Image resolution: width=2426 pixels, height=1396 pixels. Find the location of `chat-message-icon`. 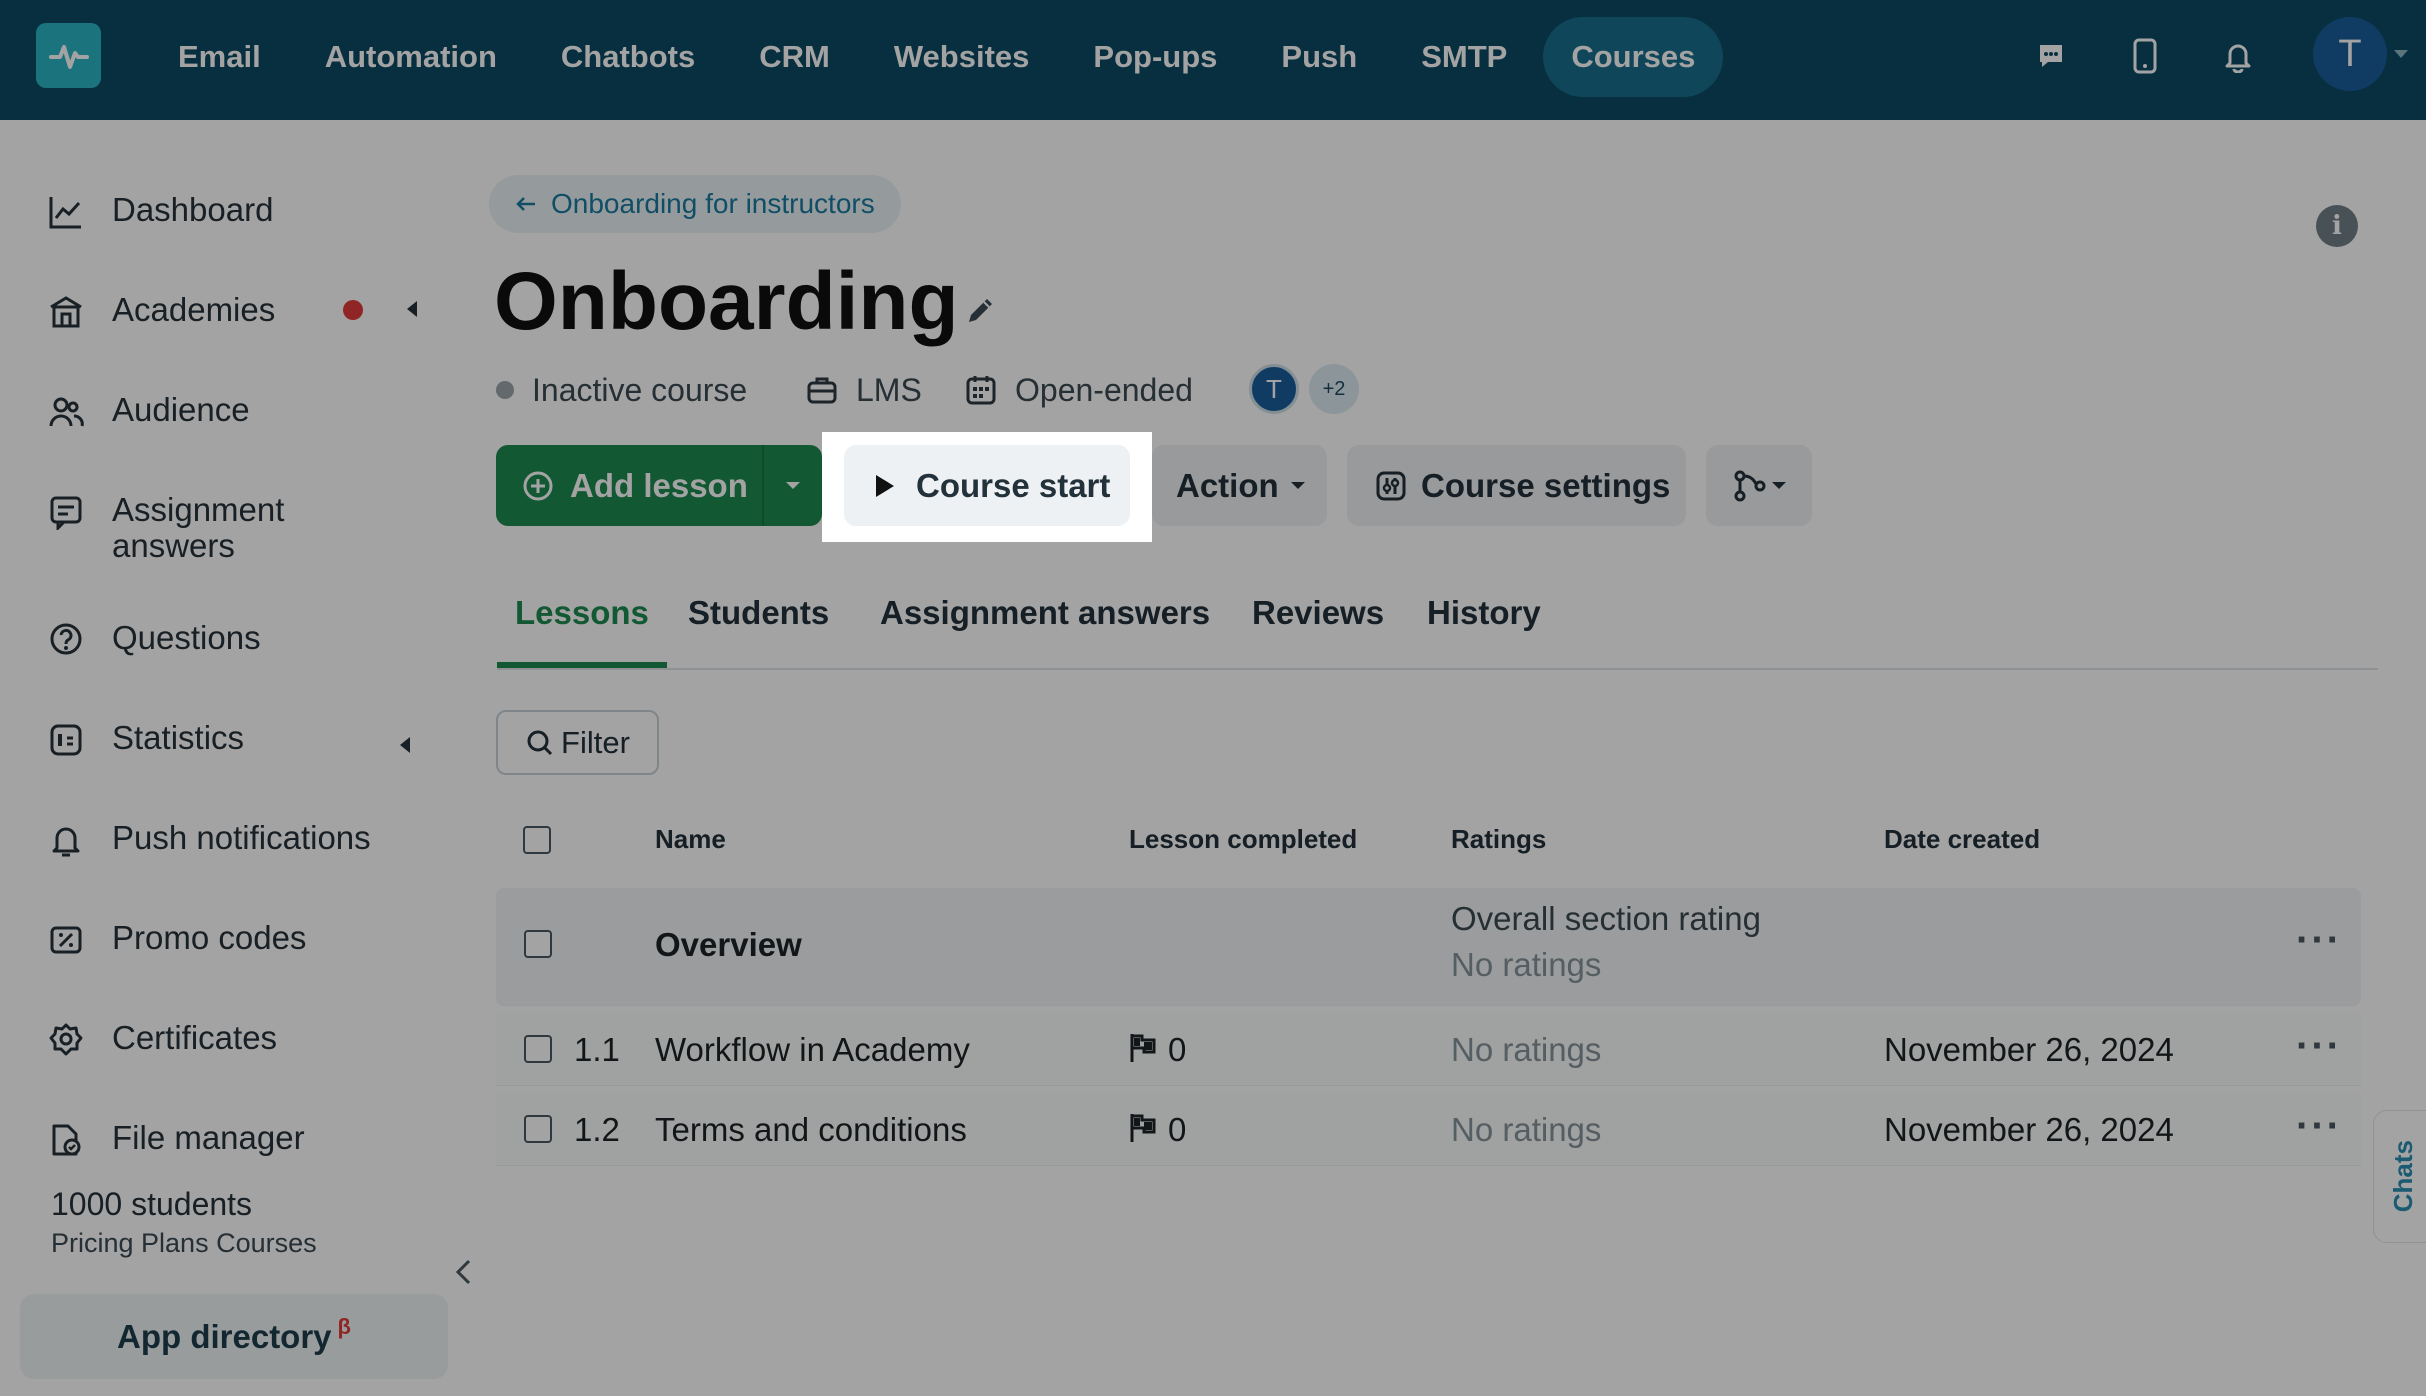

chat-message-icon is located at coordinates (2051, 56).